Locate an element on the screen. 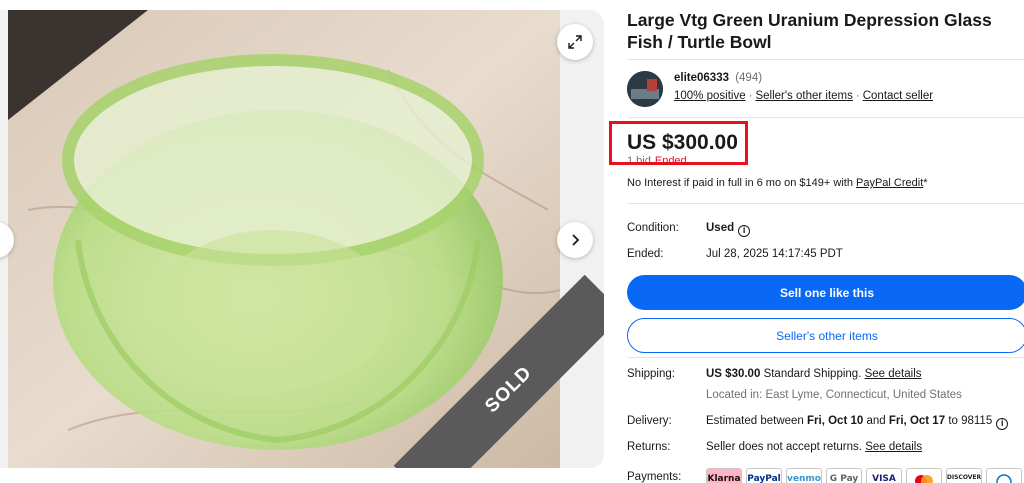 This screenshot has height=483, width=1024. chevron-right-icon is located at coordinates (576, 240).